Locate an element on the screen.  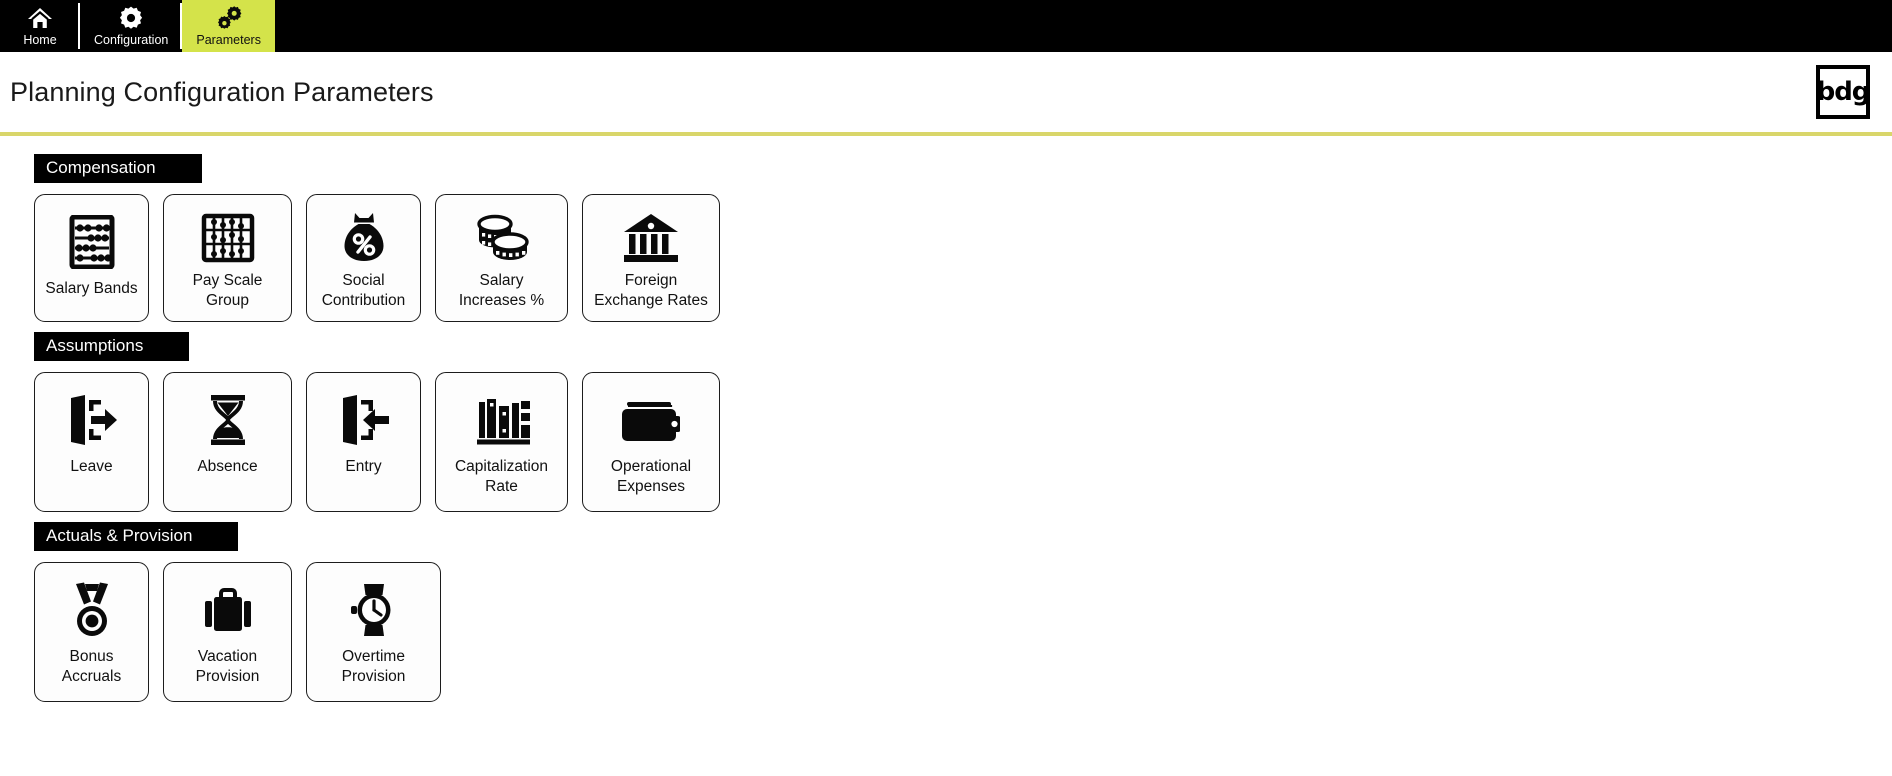
suitcase-icon is located at coordinates (228, 610).